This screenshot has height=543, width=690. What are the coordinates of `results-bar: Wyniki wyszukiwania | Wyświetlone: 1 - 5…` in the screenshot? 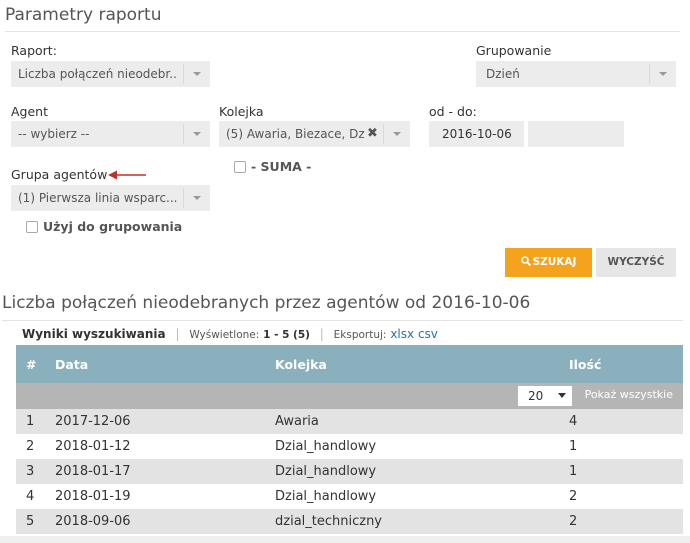 It's located at (230, 334).